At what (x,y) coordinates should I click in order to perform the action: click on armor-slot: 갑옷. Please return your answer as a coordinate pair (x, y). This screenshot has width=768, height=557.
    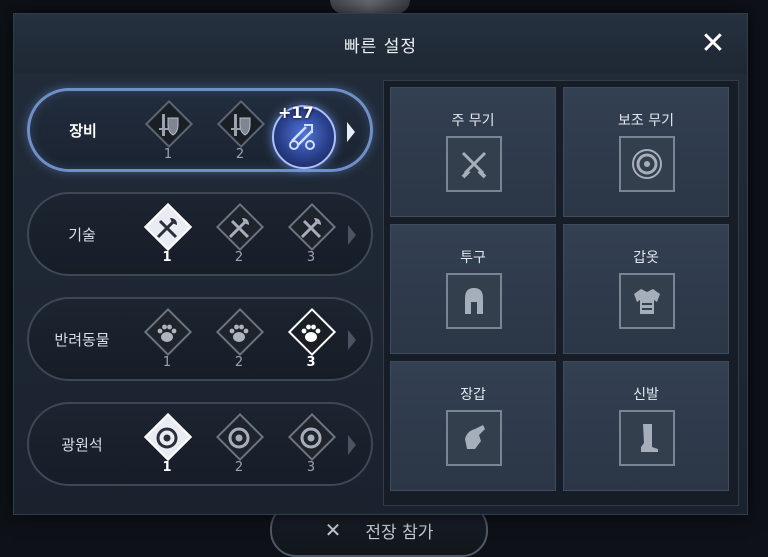
    Looking at the image, I should click on (646, 289).